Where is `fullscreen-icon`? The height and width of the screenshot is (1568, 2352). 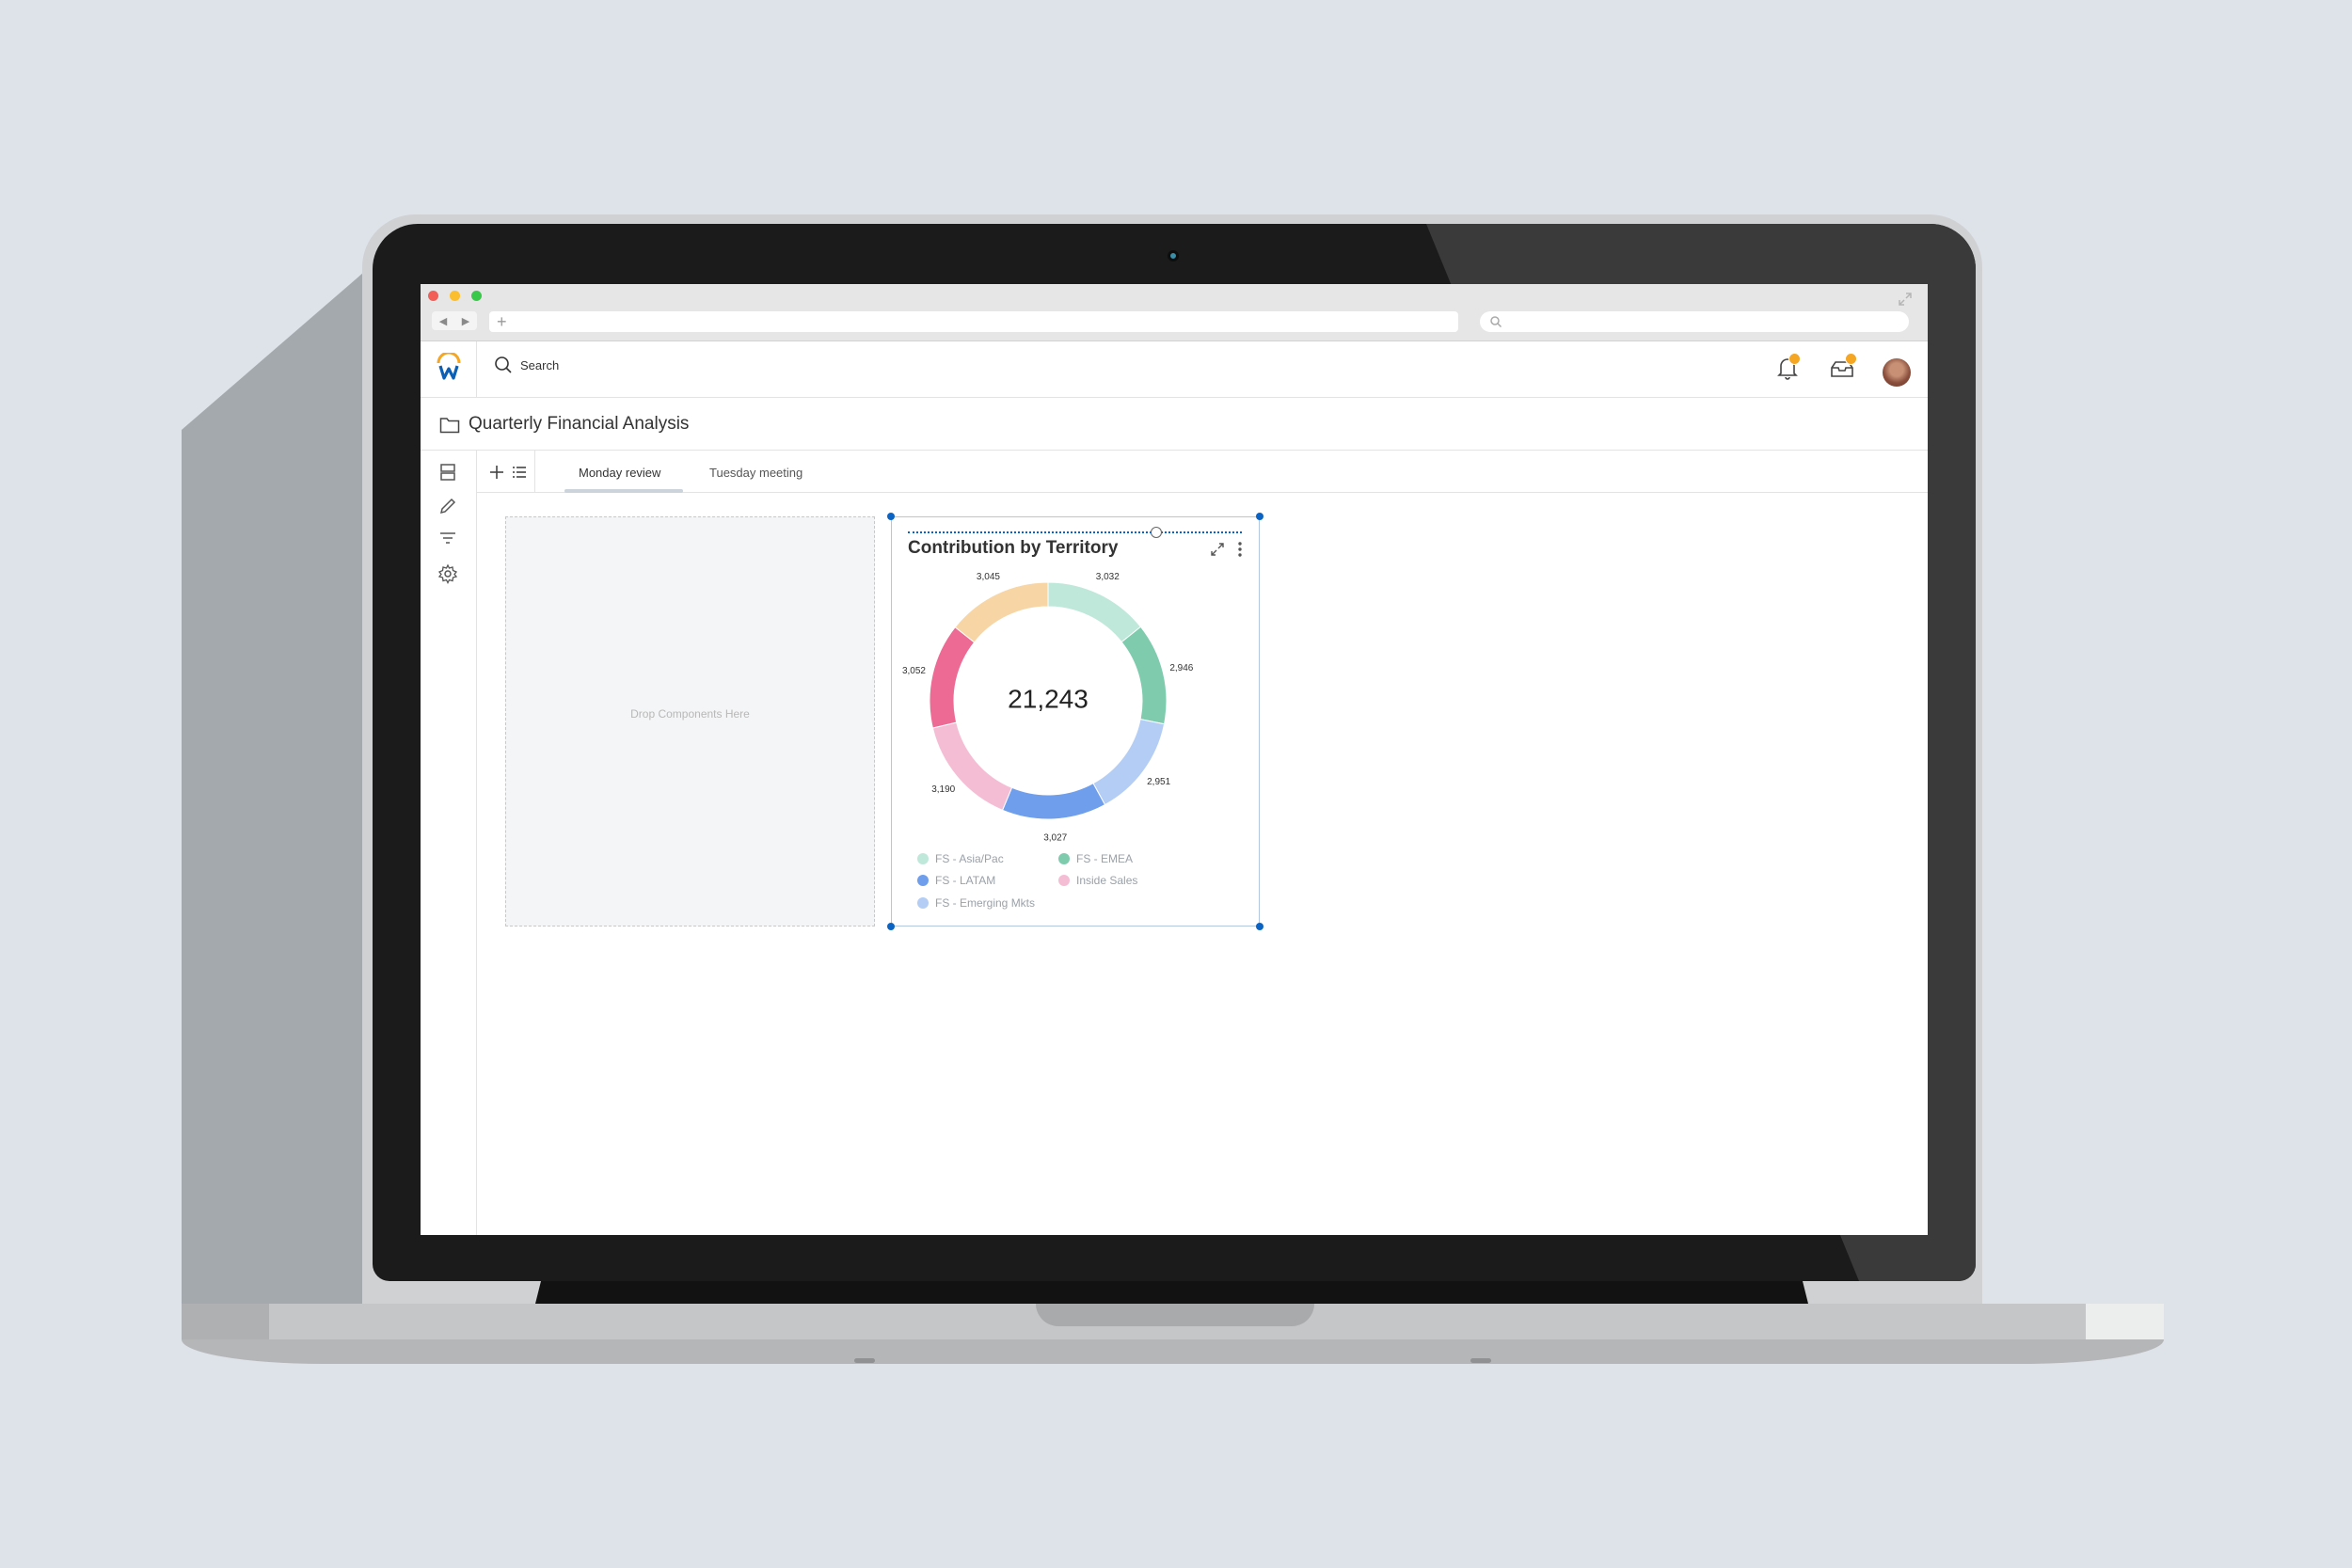 fullscreen-icon is located at coordinates (1905, 299).